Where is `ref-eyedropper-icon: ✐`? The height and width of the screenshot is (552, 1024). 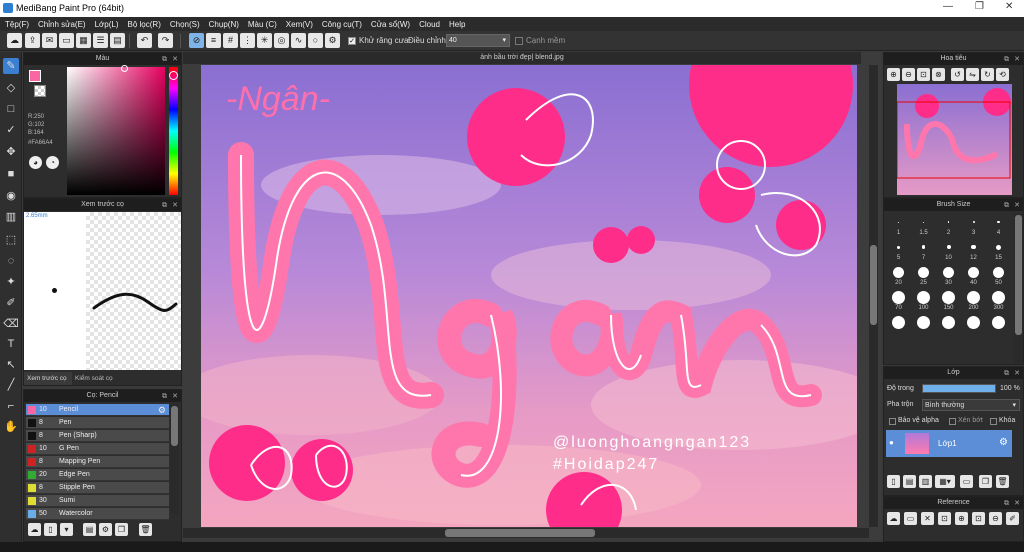 ref-eyedropper-icon: ✐ is located at coordinates (1012, 518).